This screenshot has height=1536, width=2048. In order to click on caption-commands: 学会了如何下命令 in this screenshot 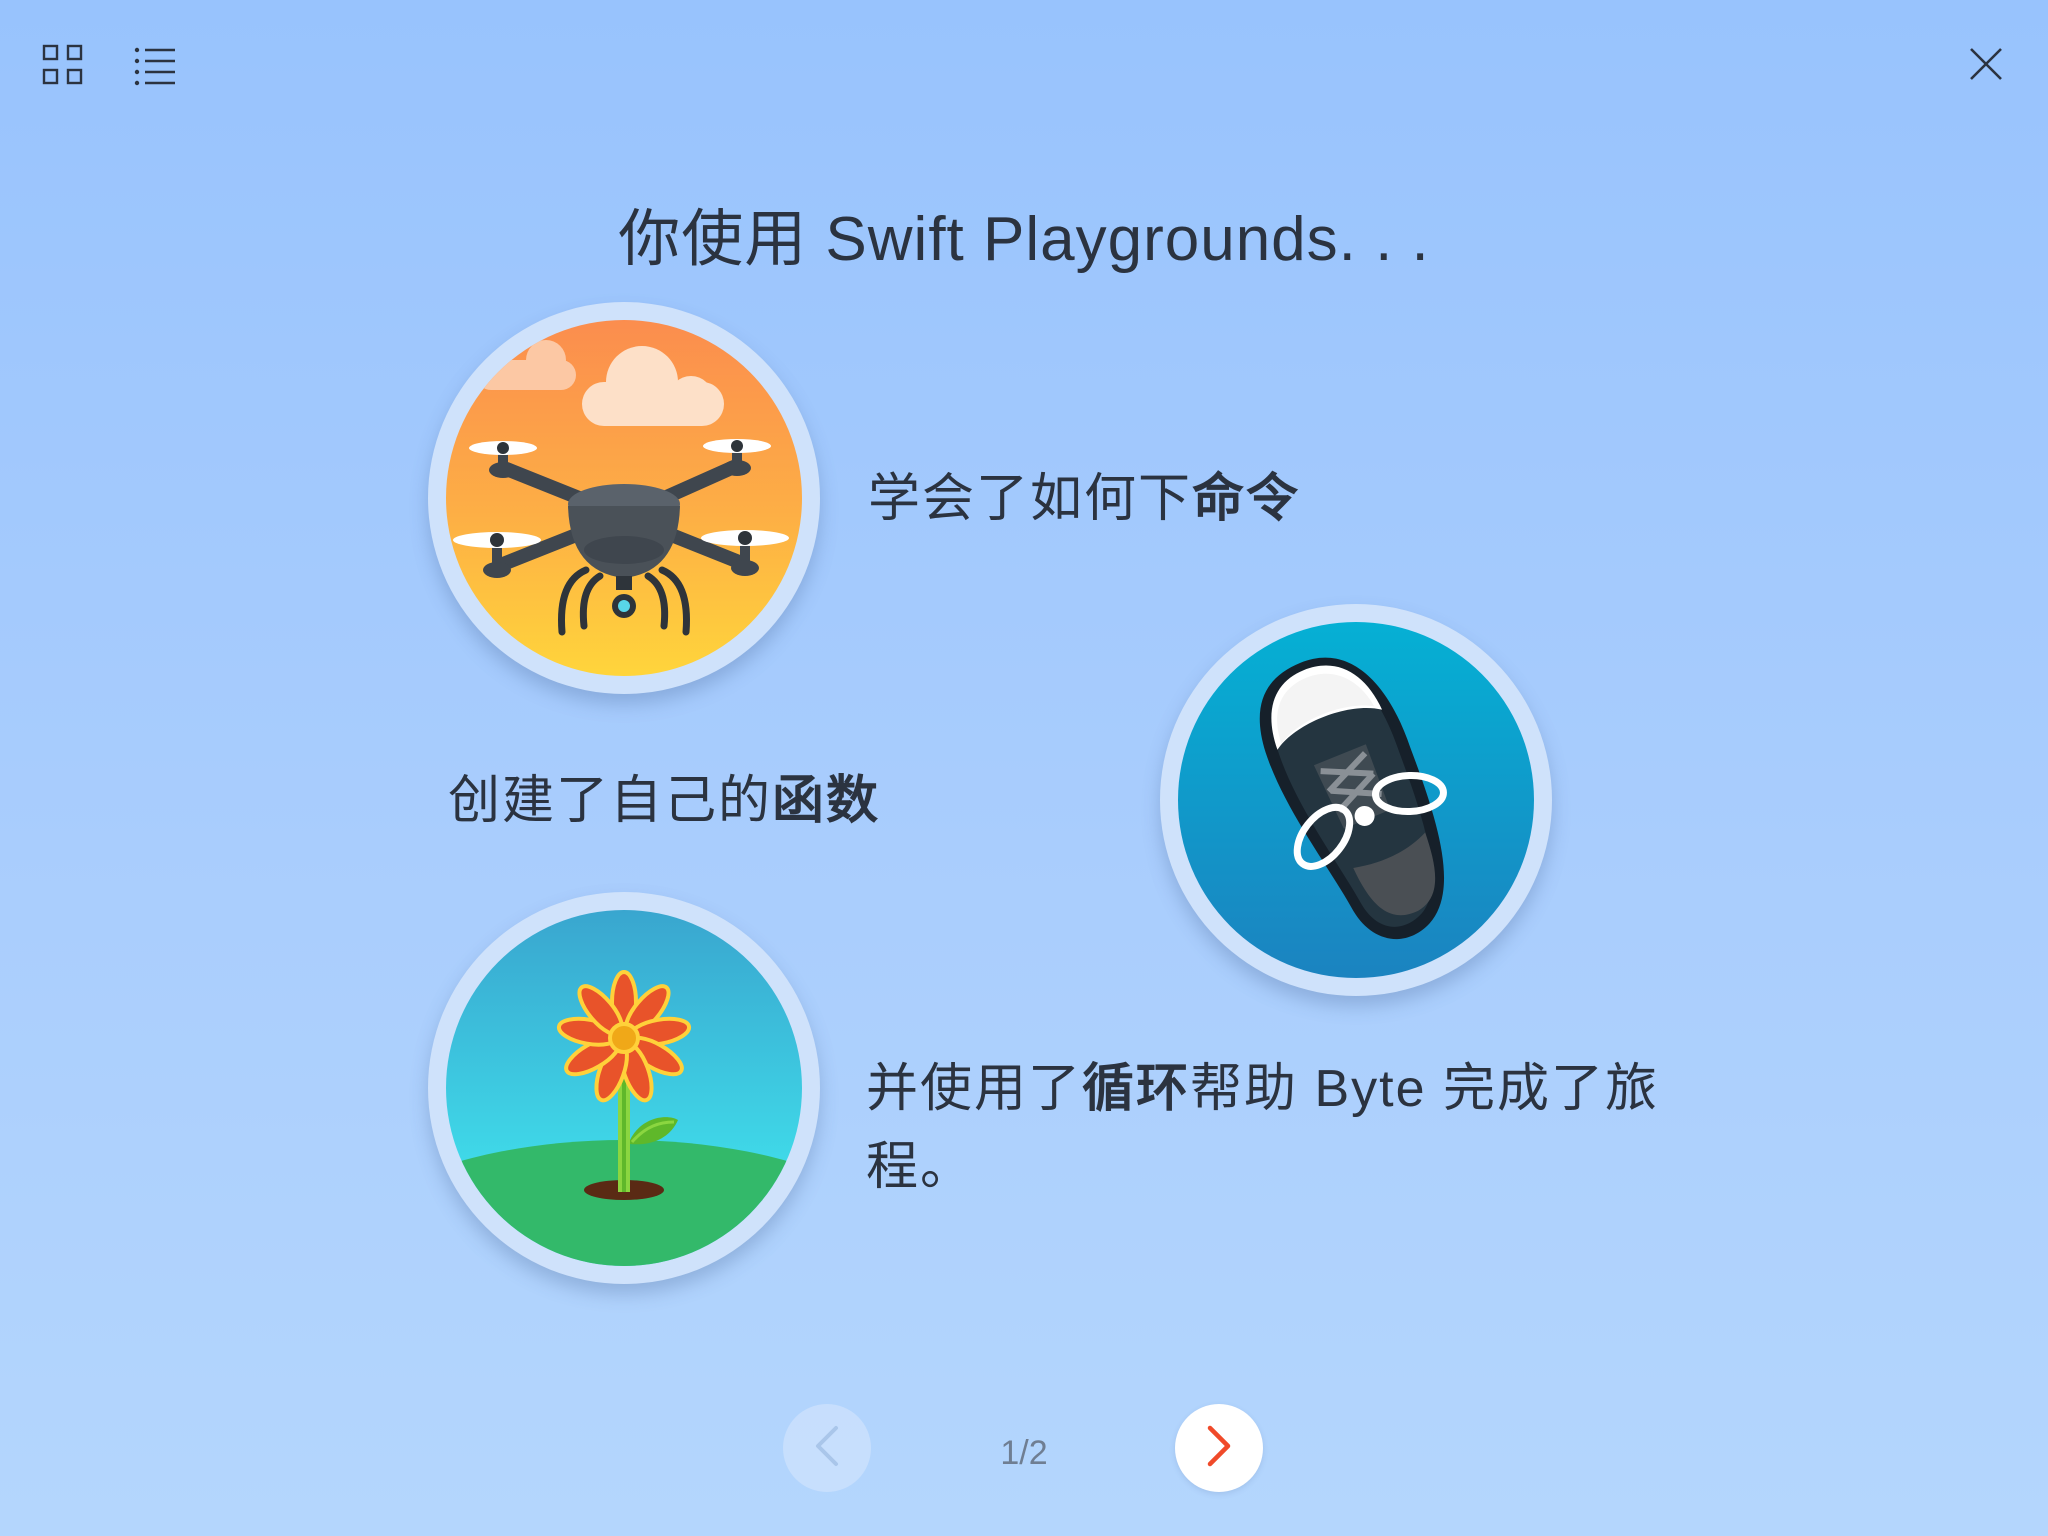, I will do `click(1084, 499)`.